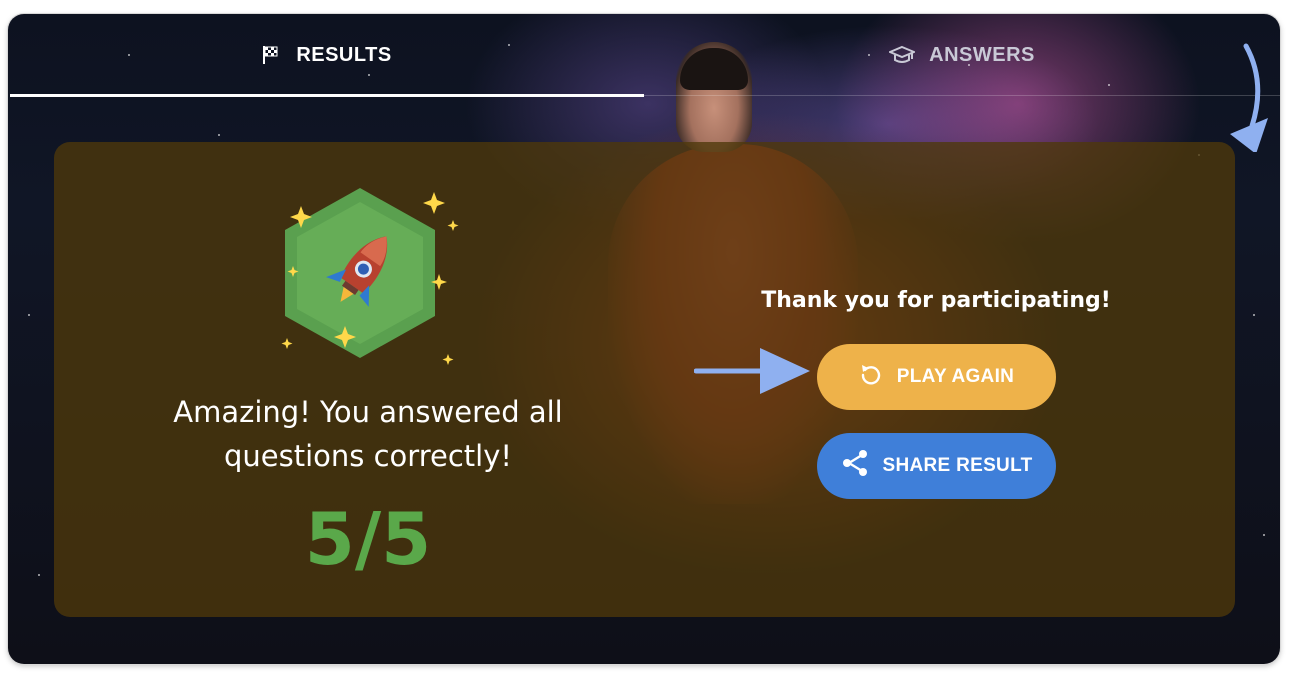 Image resolution: width=1294 pixels, height=674 pixels. I want to click on share-result-label: SHARE RESULT, so click(957, 465).